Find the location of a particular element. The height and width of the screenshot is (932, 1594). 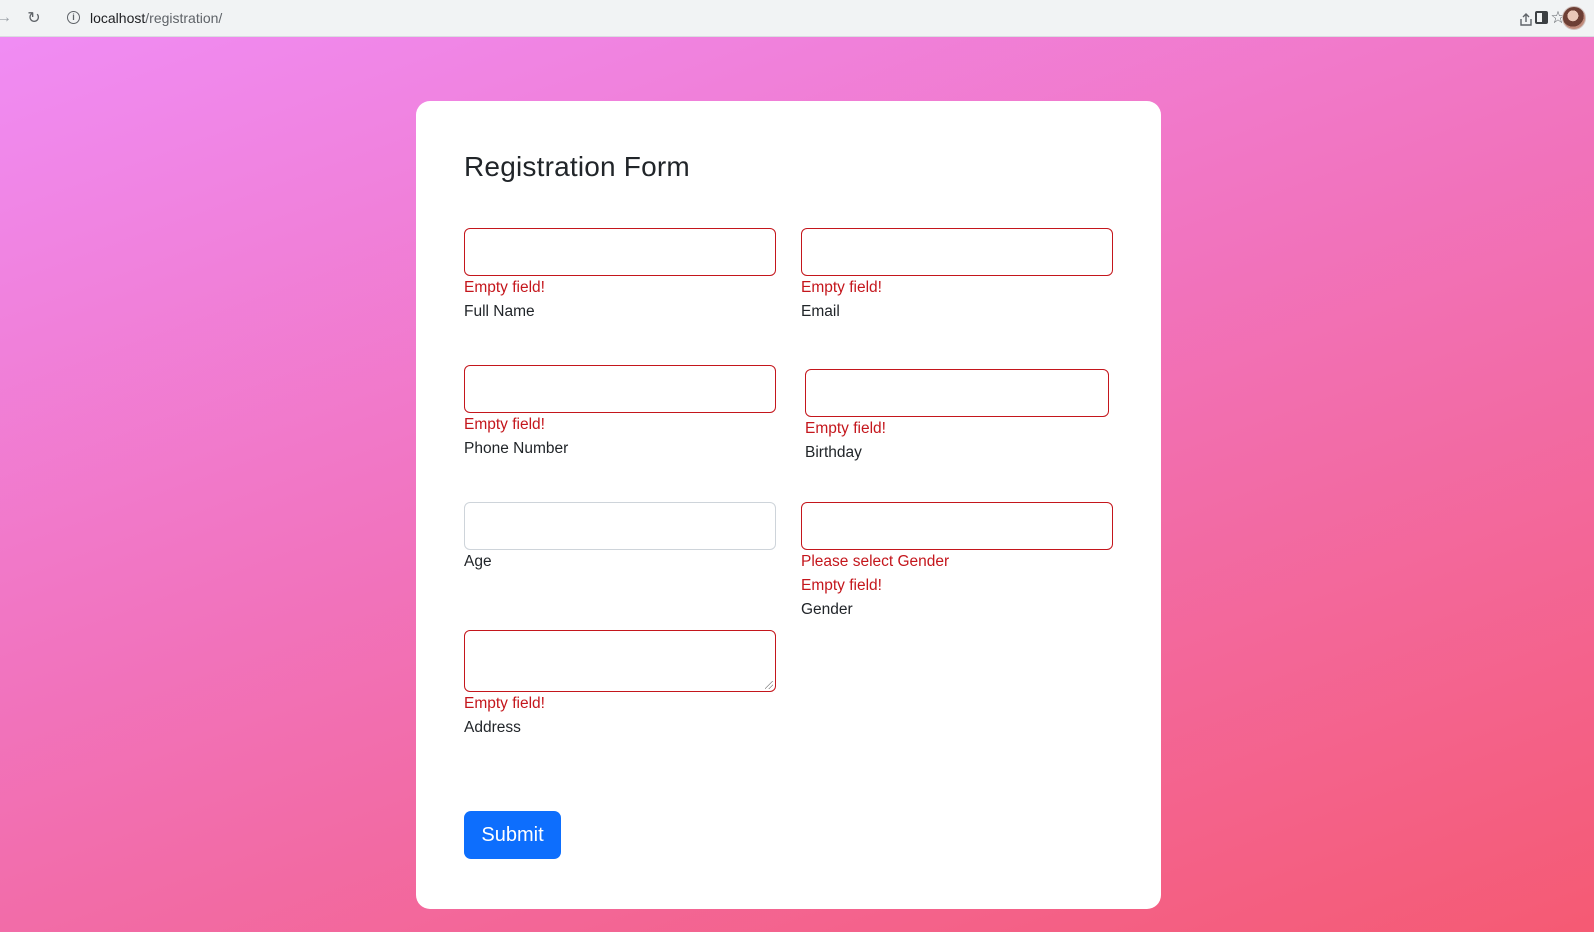

url-text: localhost/registration/ is located at coordinates (156, 18).